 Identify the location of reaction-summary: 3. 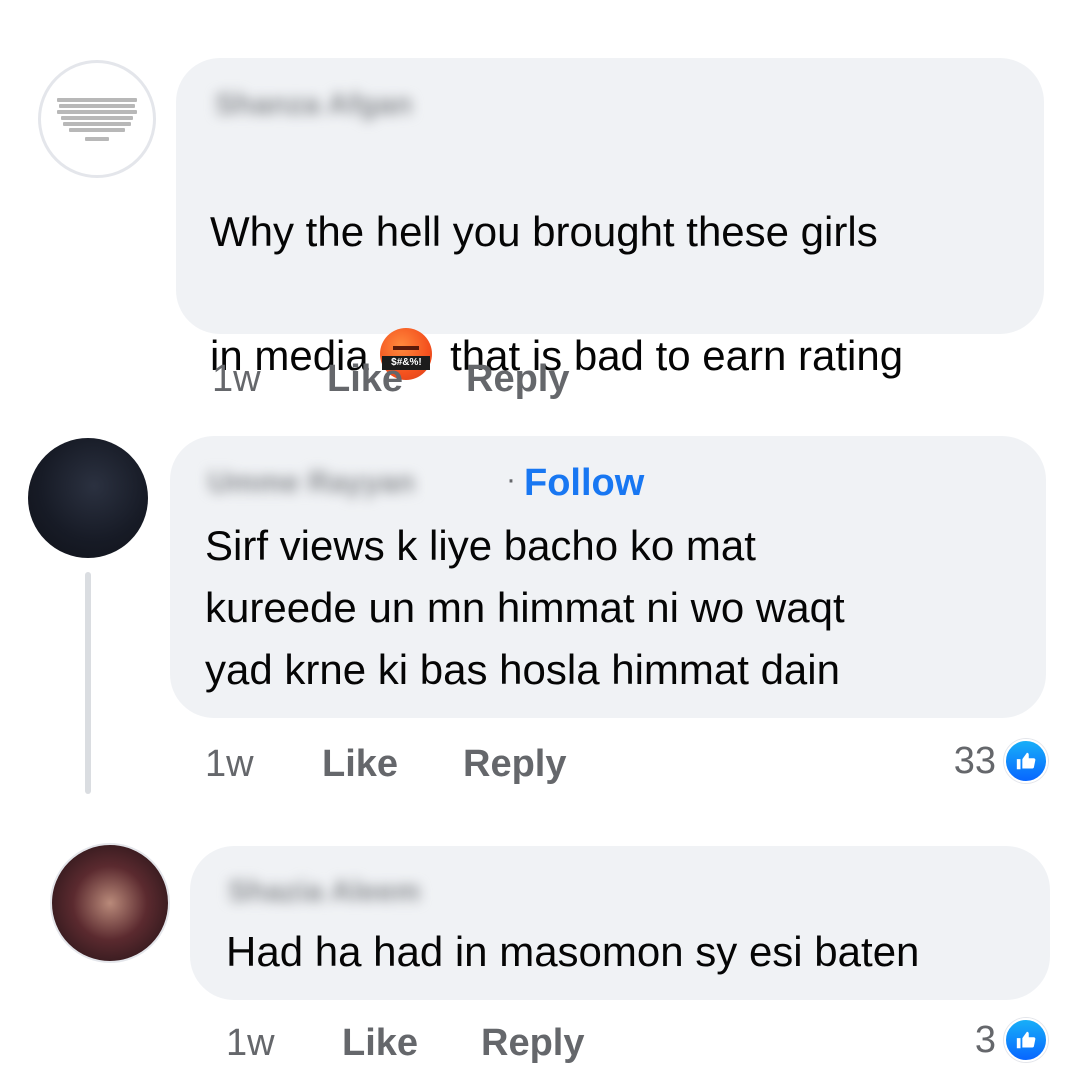
(1011, 1040).